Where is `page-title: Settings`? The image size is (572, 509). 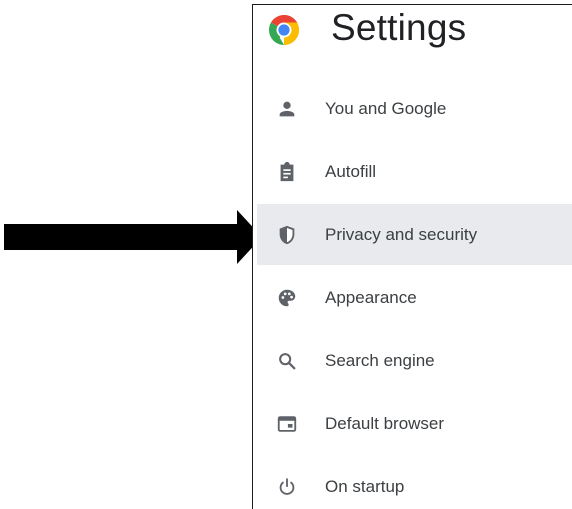
page-title: Settings is located at coordinates (399, 27).